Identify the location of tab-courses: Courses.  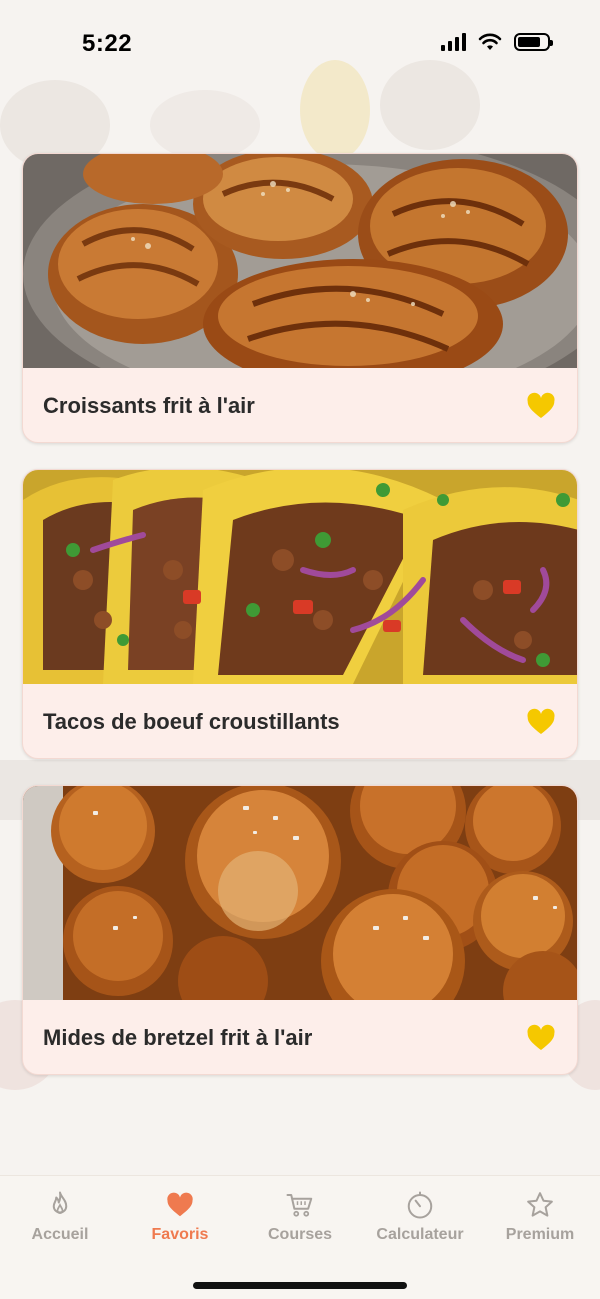
(300, 1216).